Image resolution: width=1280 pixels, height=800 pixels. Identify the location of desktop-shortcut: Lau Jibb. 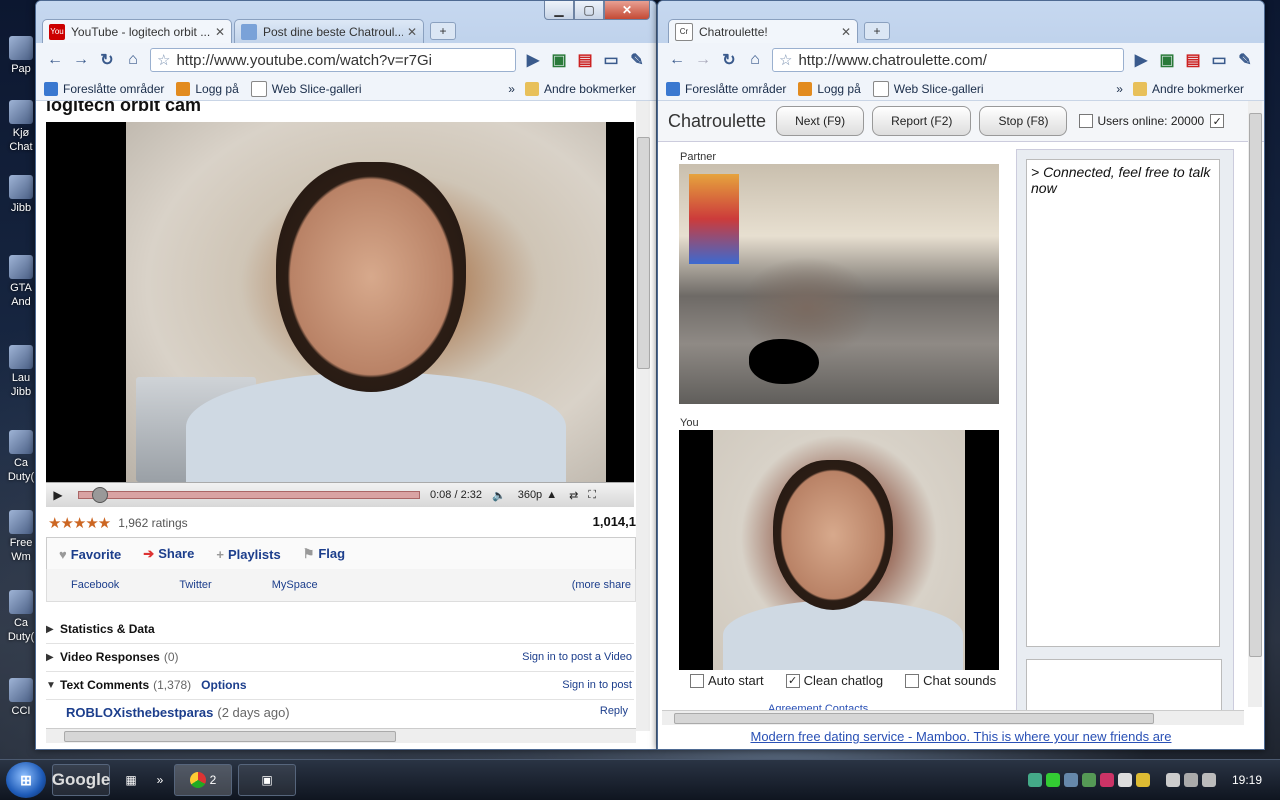
(21, 372).